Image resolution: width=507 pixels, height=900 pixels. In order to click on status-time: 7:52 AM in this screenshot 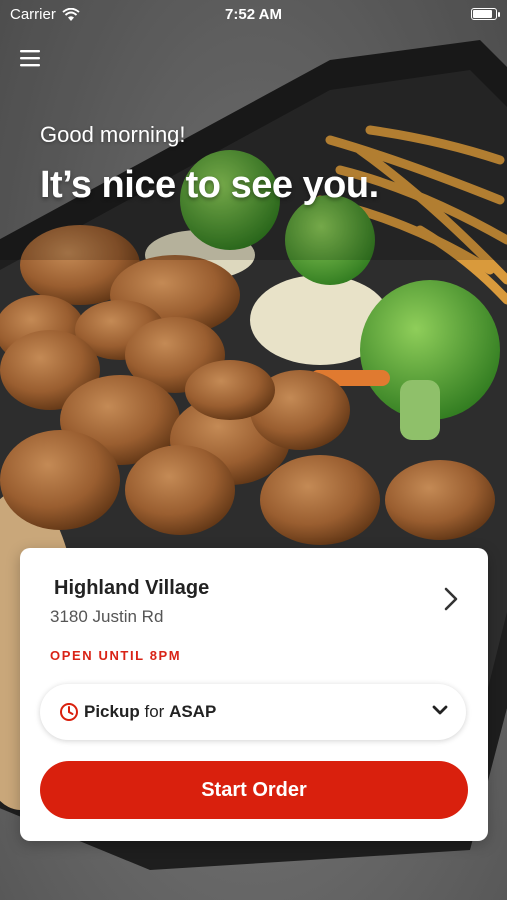, I will do `click(253, 14)`.